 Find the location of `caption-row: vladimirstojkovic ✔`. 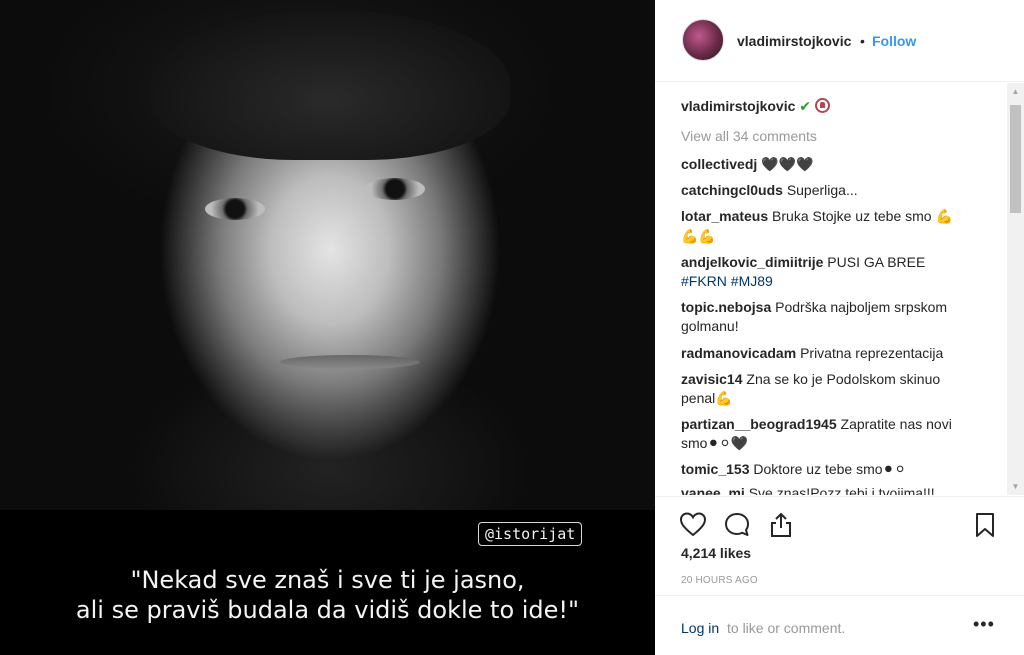

caption-row: vladimirstojkovic ✔ is located at coordinates (755, 106).